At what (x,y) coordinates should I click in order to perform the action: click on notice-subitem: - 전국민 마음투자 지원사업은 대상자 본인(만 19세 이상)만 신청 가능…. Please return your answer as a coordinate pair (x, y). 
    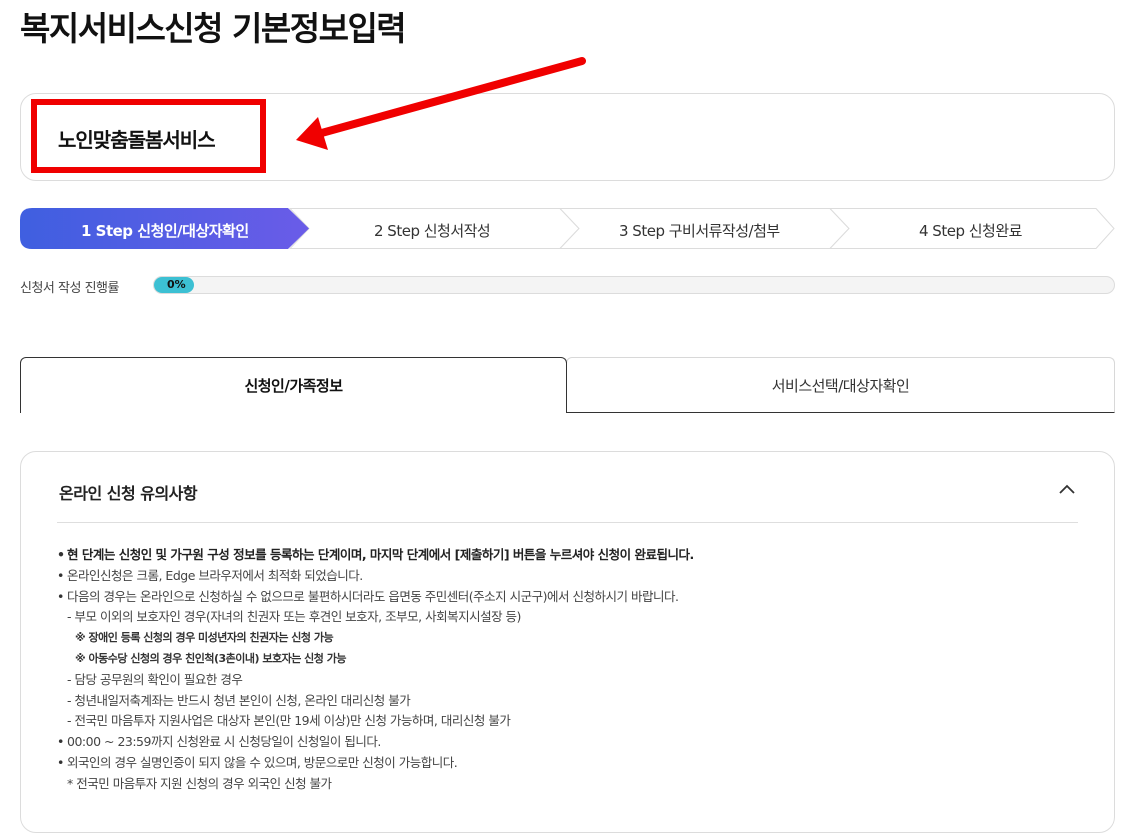
    Looking at the image, I should click on (289, 721).